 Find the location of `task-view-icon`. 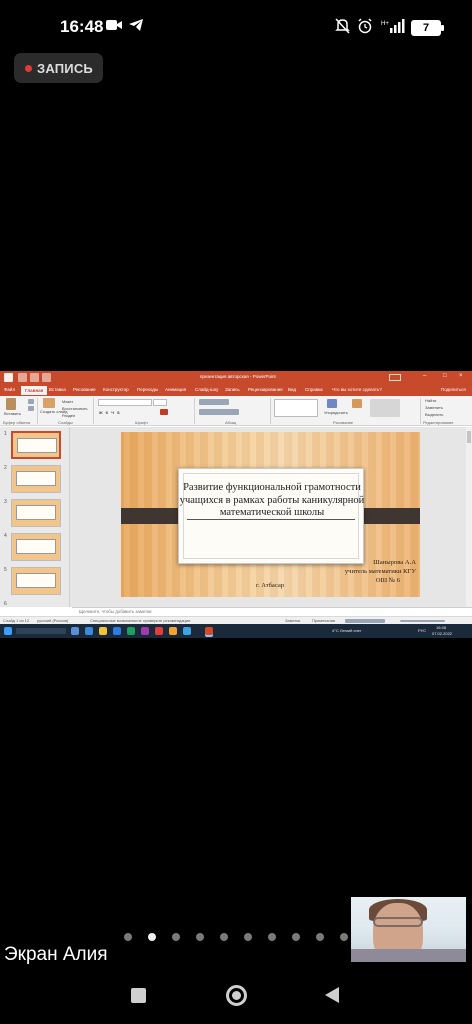

task-view-icon is located at coordinates (75, 631).